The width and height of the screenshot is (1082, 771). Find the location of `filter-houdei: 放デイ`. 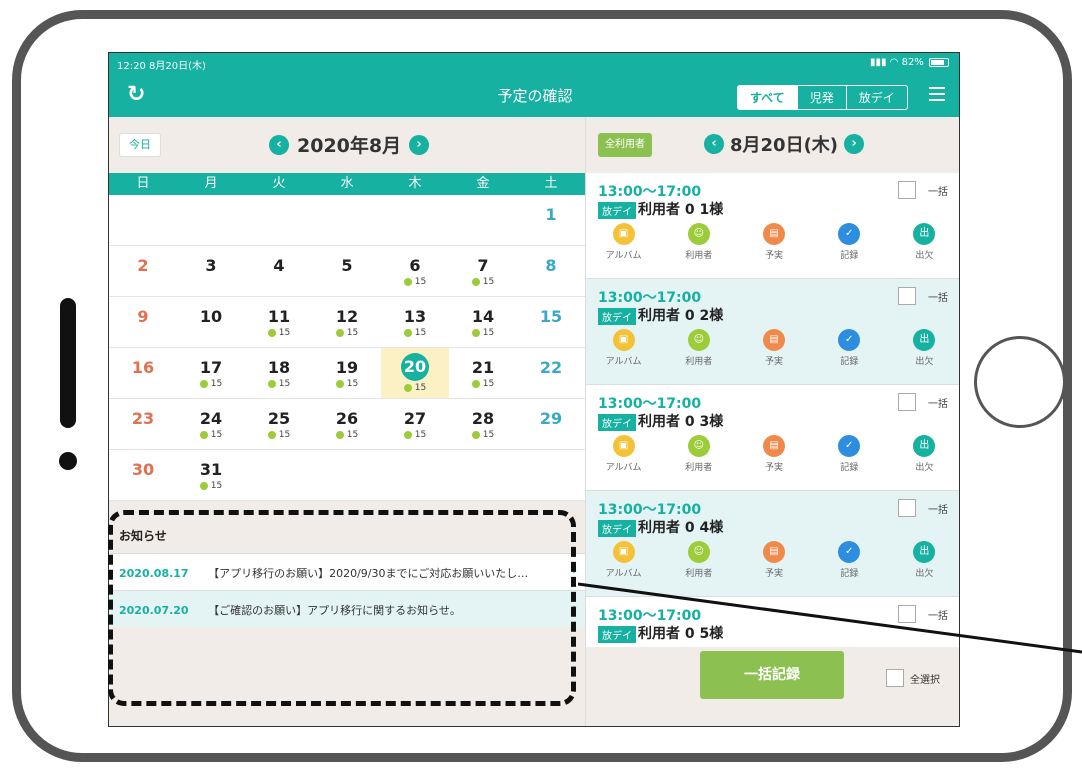

filter-houdei: 放デイ is located at coordinates (876, 97).